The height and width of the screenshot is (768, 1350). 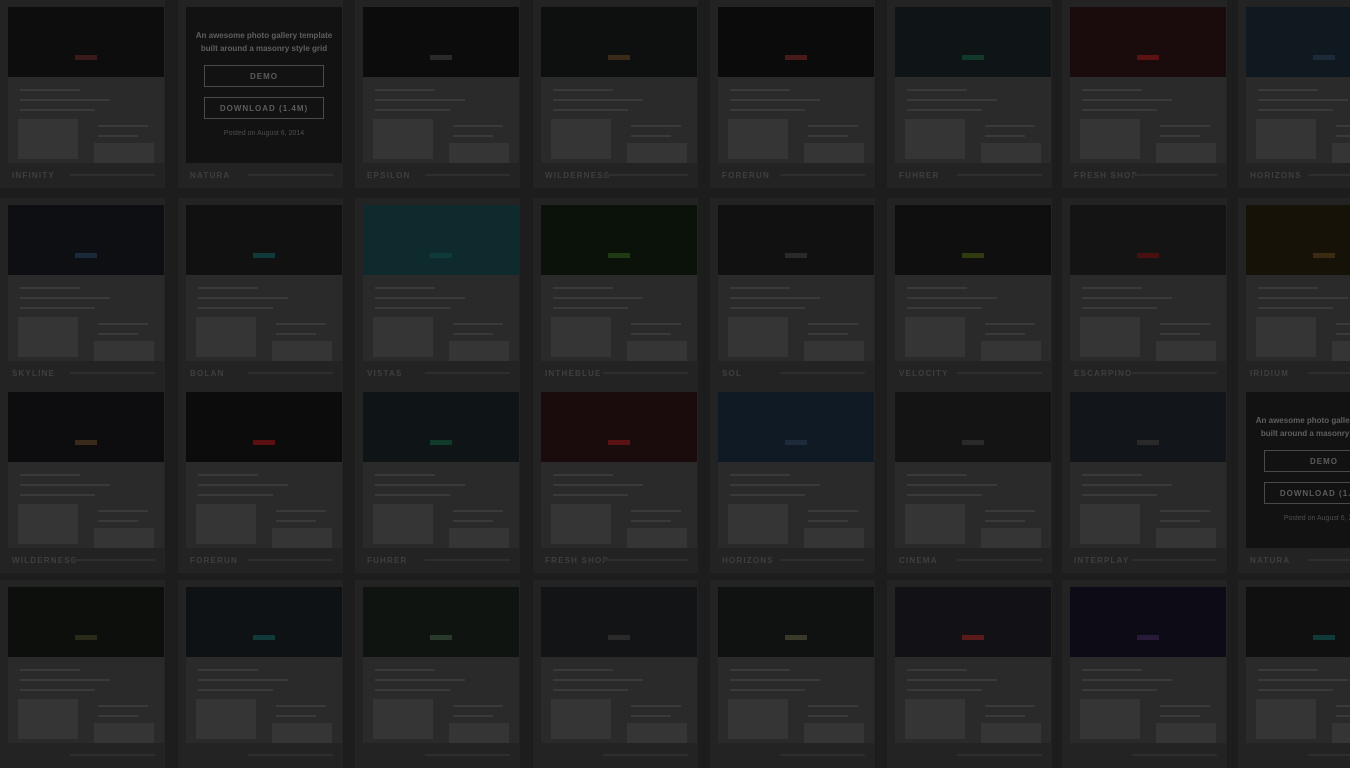 I want to click on template-name: Intheblue, so click(x=573, y=373).